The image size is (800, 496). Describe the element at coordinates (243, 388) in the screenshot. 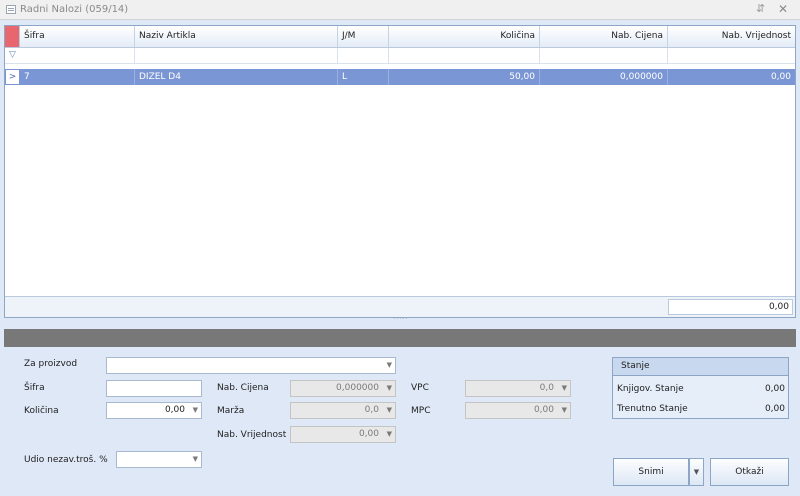

I see `label-nab-cijena: Nab. Cijena` at that location.